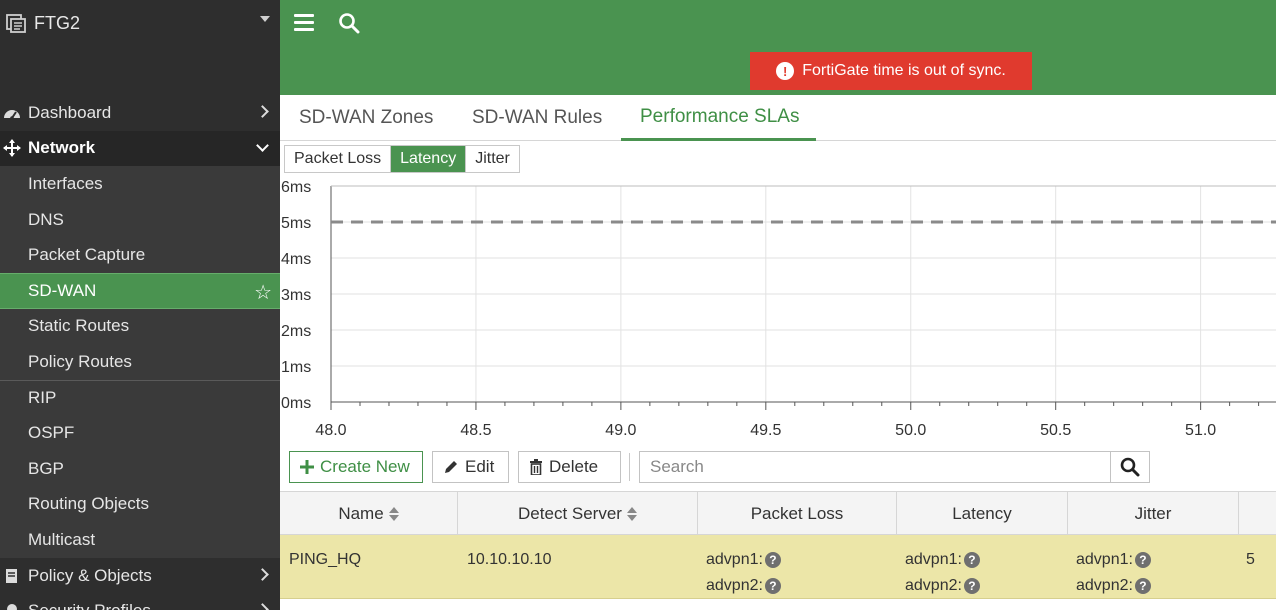  Describe the element at coordinates (429, 159) in the screenshot. I see `metric-latency-button: Latency` at that location.